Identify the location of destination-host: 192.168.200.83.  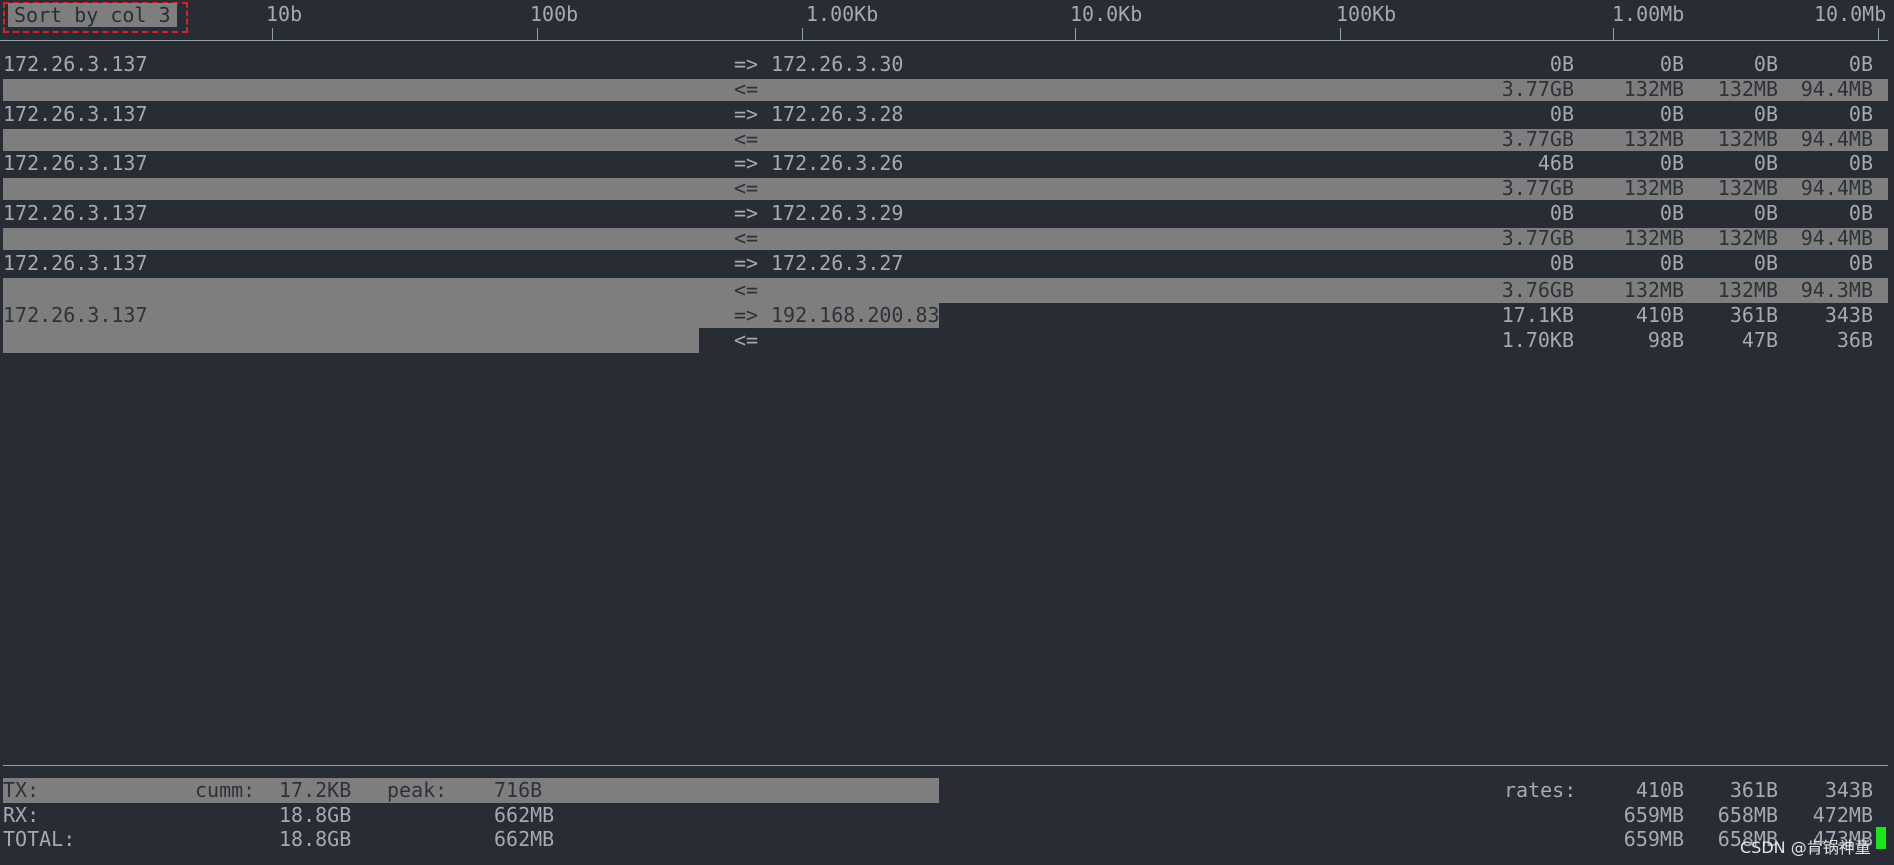
(855, 315).